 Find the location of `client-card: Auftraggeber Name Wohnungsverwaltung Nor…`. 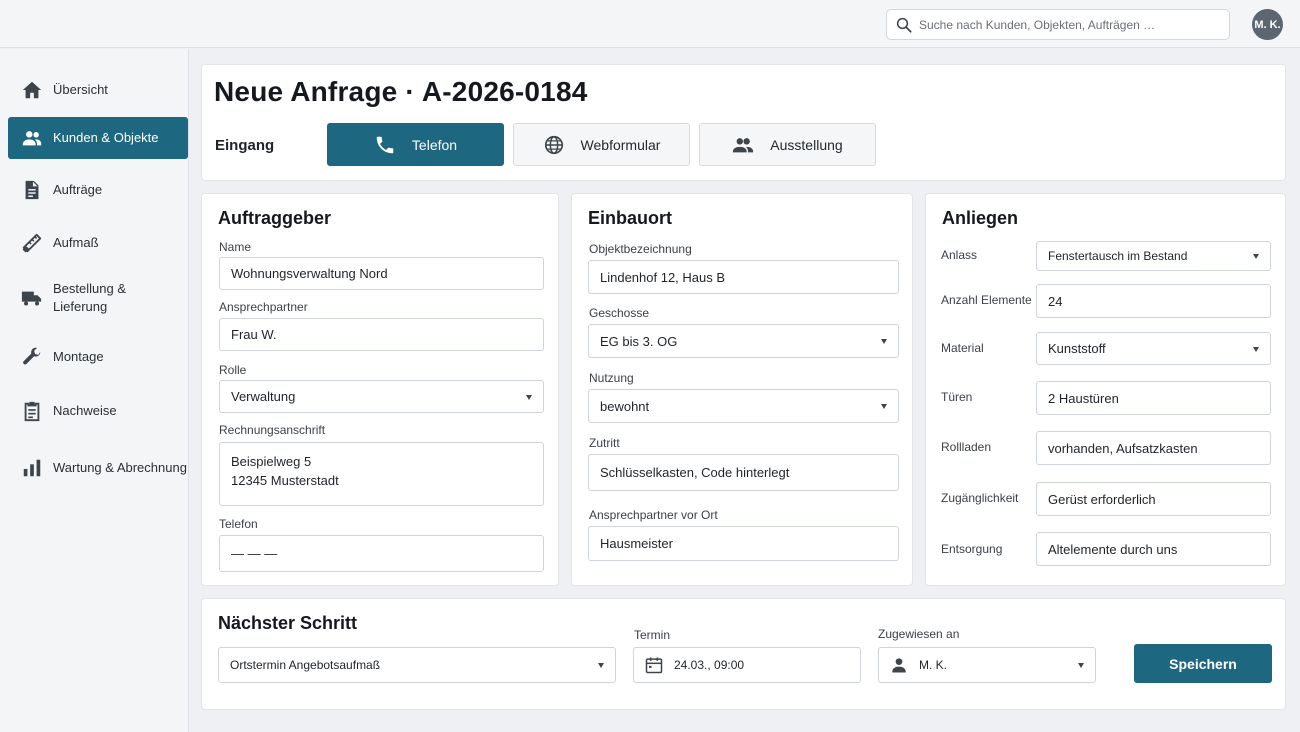

client-card: Auftraggeber Name Wohnungsverwaltung Nor… is located at coordinates (380, 389).